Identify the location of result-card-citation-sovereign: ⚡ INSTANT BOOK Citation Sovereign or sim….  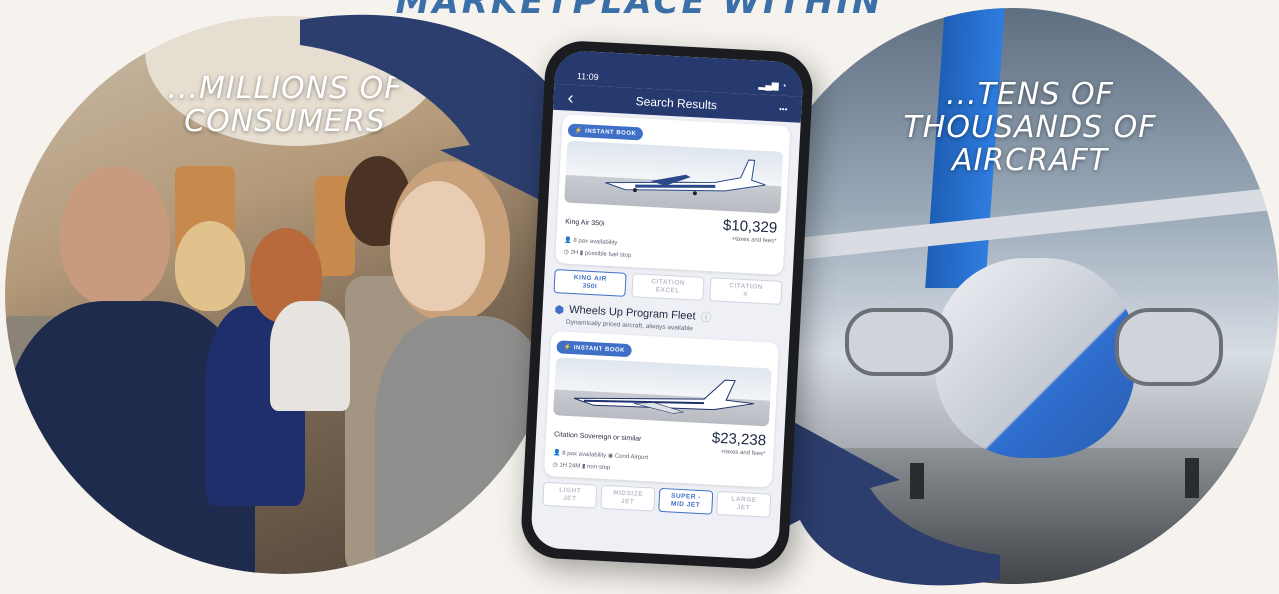
(661, 409).